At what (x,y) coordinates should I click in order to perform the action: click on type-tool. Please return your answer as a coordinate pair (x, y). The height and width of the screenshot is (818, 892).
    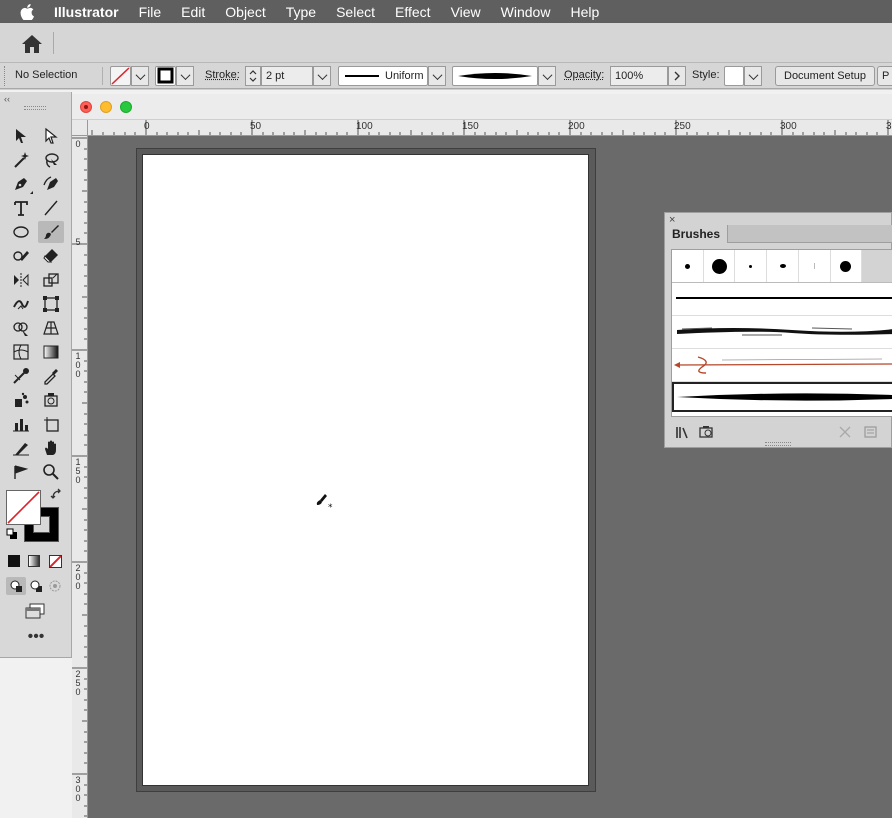
    Looking at the image, I should click on (21, 208).